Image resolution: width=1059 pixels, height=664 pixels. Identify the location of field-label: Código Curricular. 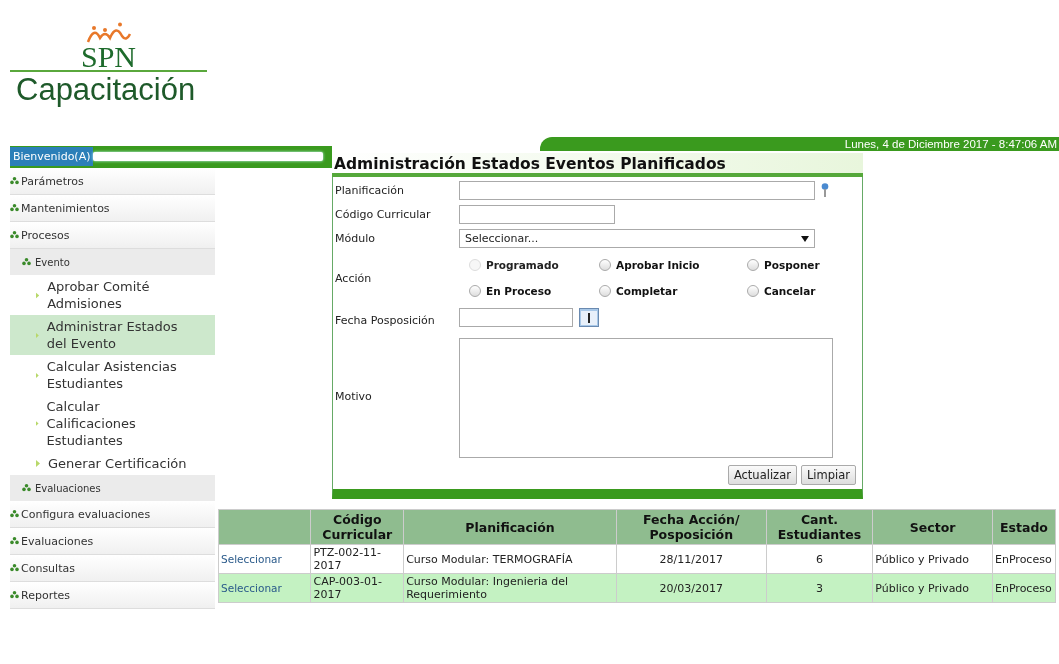
(383, 214).